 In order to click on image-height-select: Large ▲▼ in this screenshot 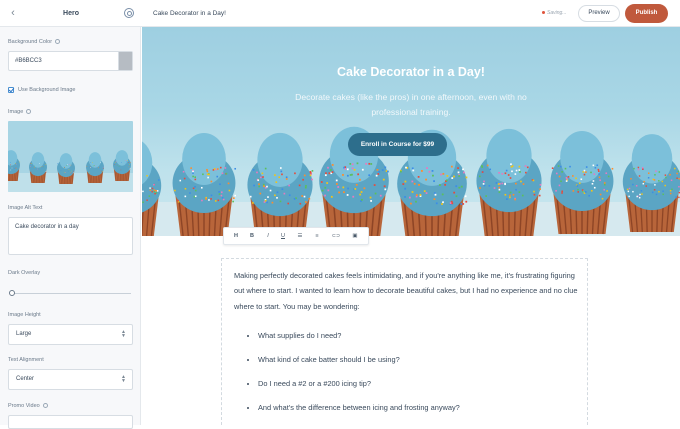, I will do `click(70, 334)`.